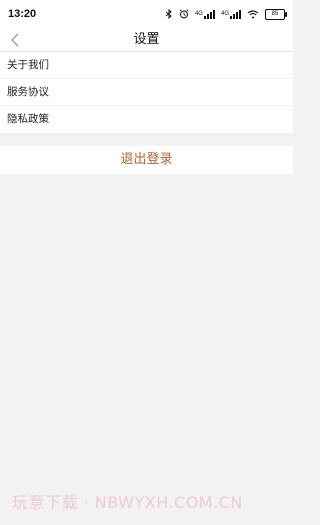 The image size is (320, 525). What do you see at coordinates (253, 14) in the screenshot?
I see `wifi-icon` at bounding box center [253, 14].